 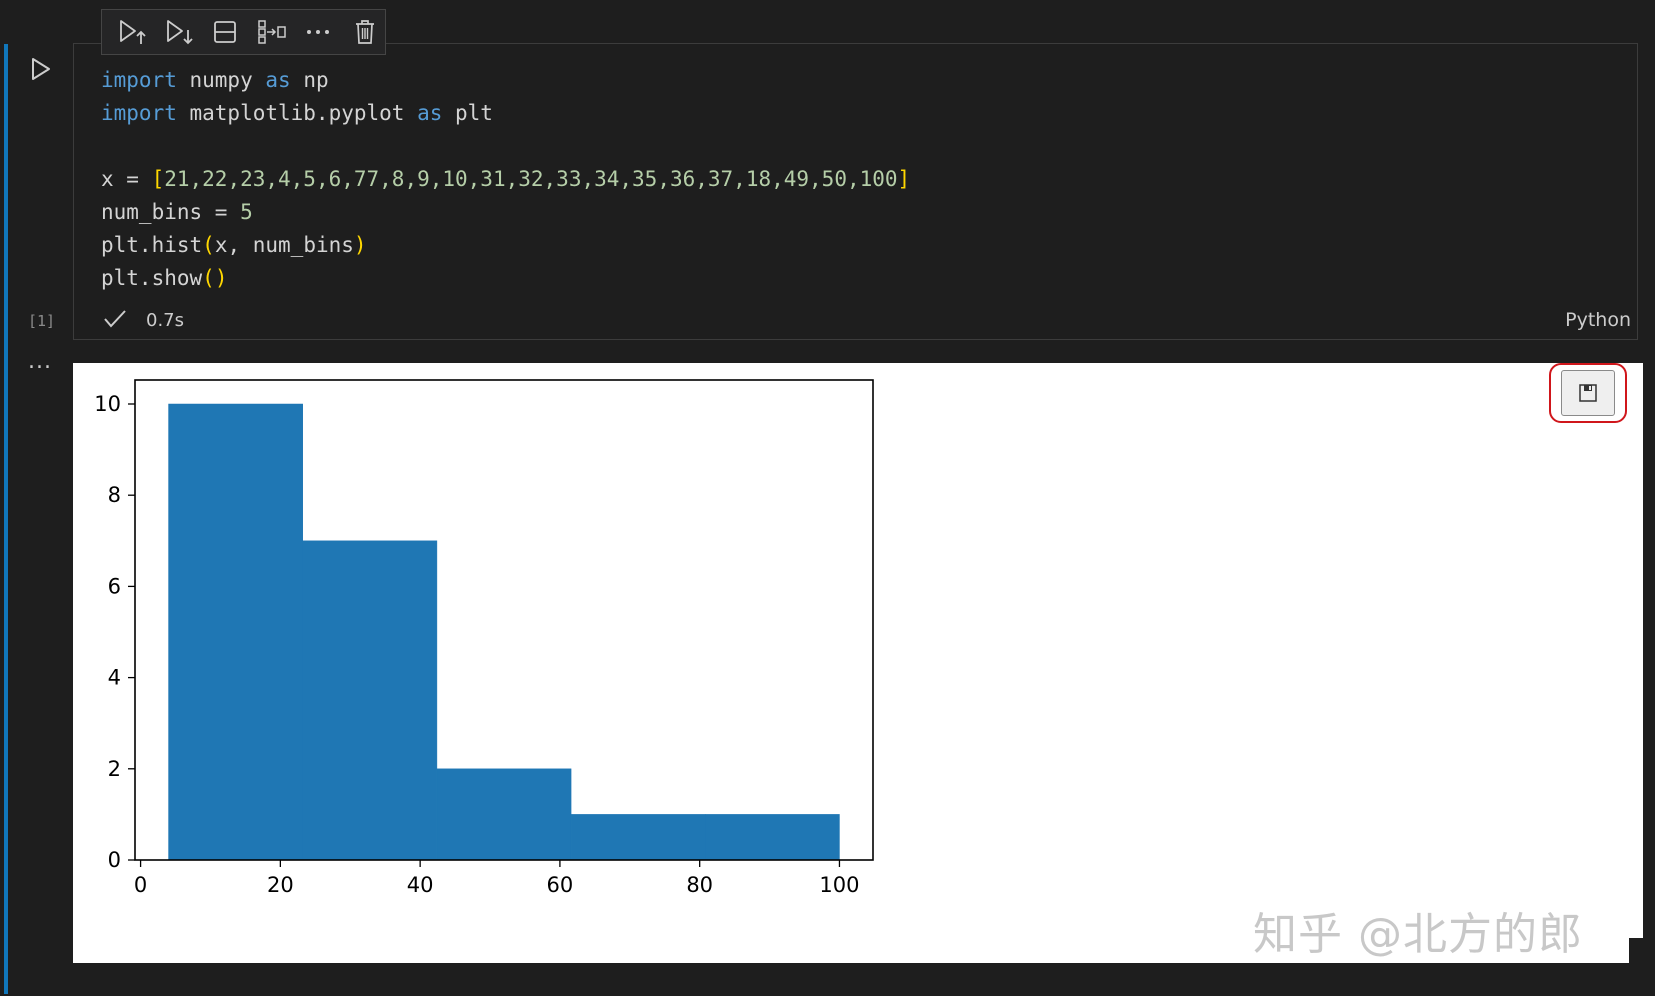 What do you see at coordinates (152, 245) in the screenshot?
I see `function-call: plt.hist` at bounding box center [152, 245].